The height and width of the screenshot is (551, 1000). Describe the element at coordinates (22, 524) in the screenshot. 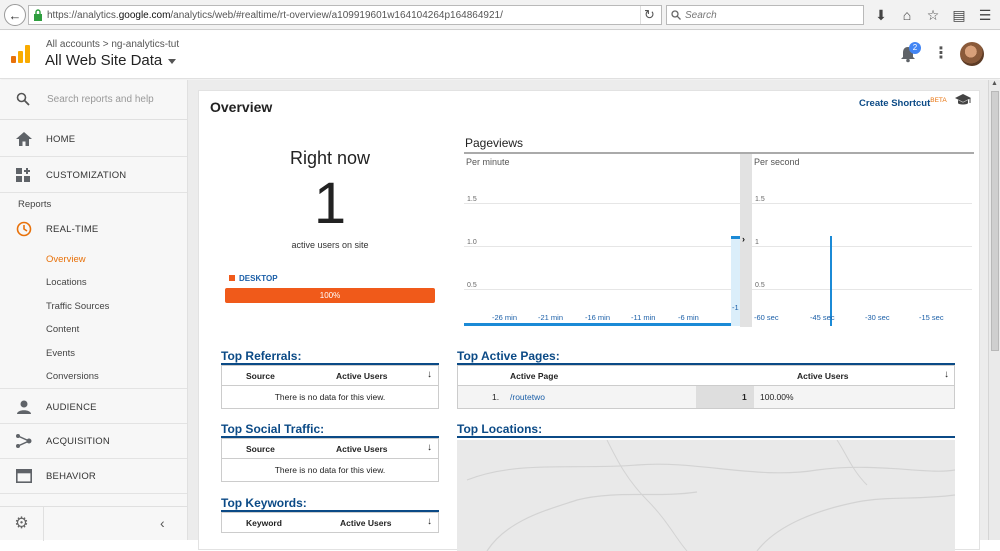

I see `gear-icon: ⚙` at that location.